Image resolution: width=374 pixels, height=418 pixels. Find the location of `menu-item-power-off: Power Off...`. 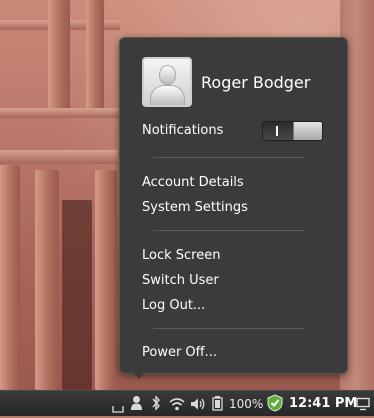

menu-item-power-off: Power Off... is located at coordinates (179, 353).